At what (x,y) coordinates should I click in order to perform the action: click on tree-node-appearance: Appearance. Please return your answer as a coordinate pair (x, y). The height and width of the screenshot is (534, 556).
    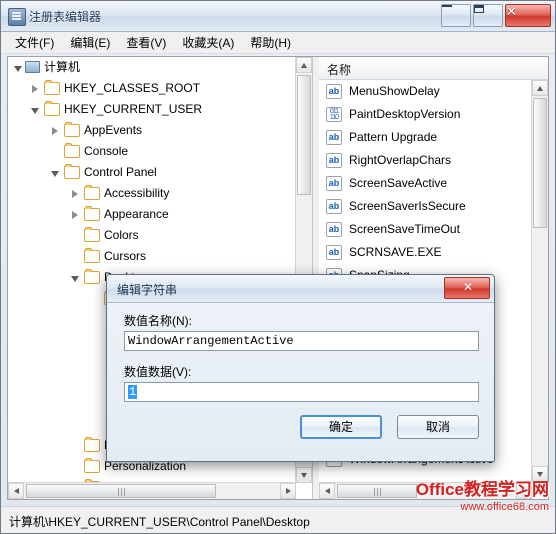
    Looking at the image, I should click on (152, 214).